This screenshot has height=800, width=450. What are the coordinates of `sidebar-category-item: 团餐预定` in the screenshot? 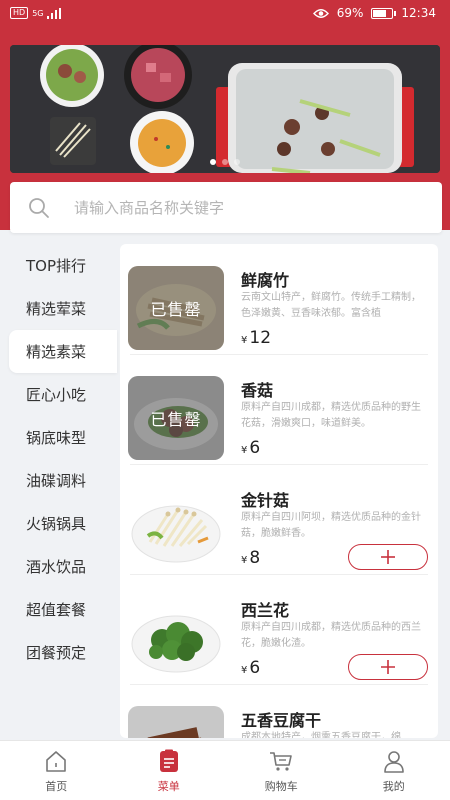 It's located at (59, 652).